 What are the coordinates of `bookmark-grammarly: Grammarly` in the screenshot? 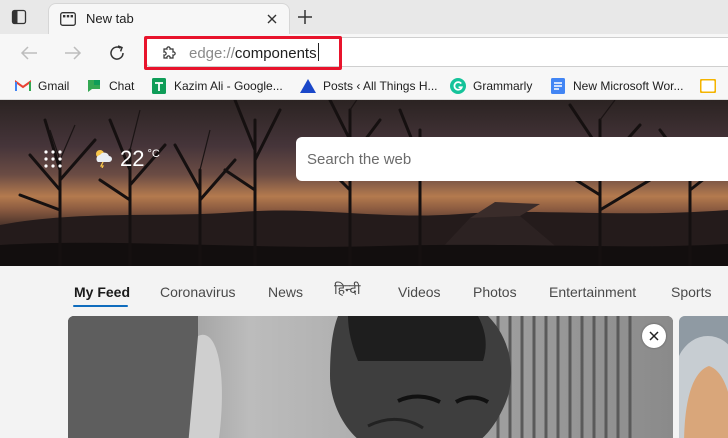 It's located at (491, 86).